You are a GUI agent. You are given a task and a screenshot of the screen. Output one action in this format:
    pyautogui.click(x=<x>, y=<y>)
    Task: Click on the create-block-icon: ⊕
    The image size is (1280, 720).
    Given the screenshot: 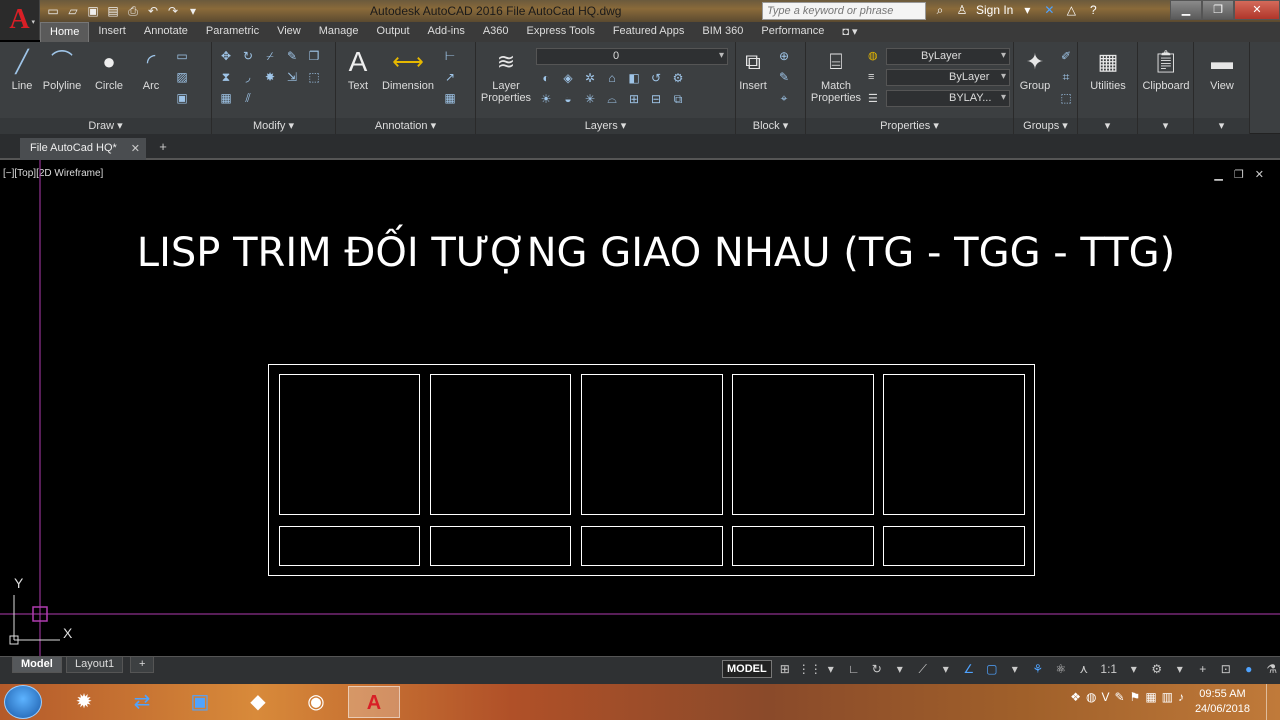 What is the action you would take?
    pyautogui.click(x=784, y=56)
    